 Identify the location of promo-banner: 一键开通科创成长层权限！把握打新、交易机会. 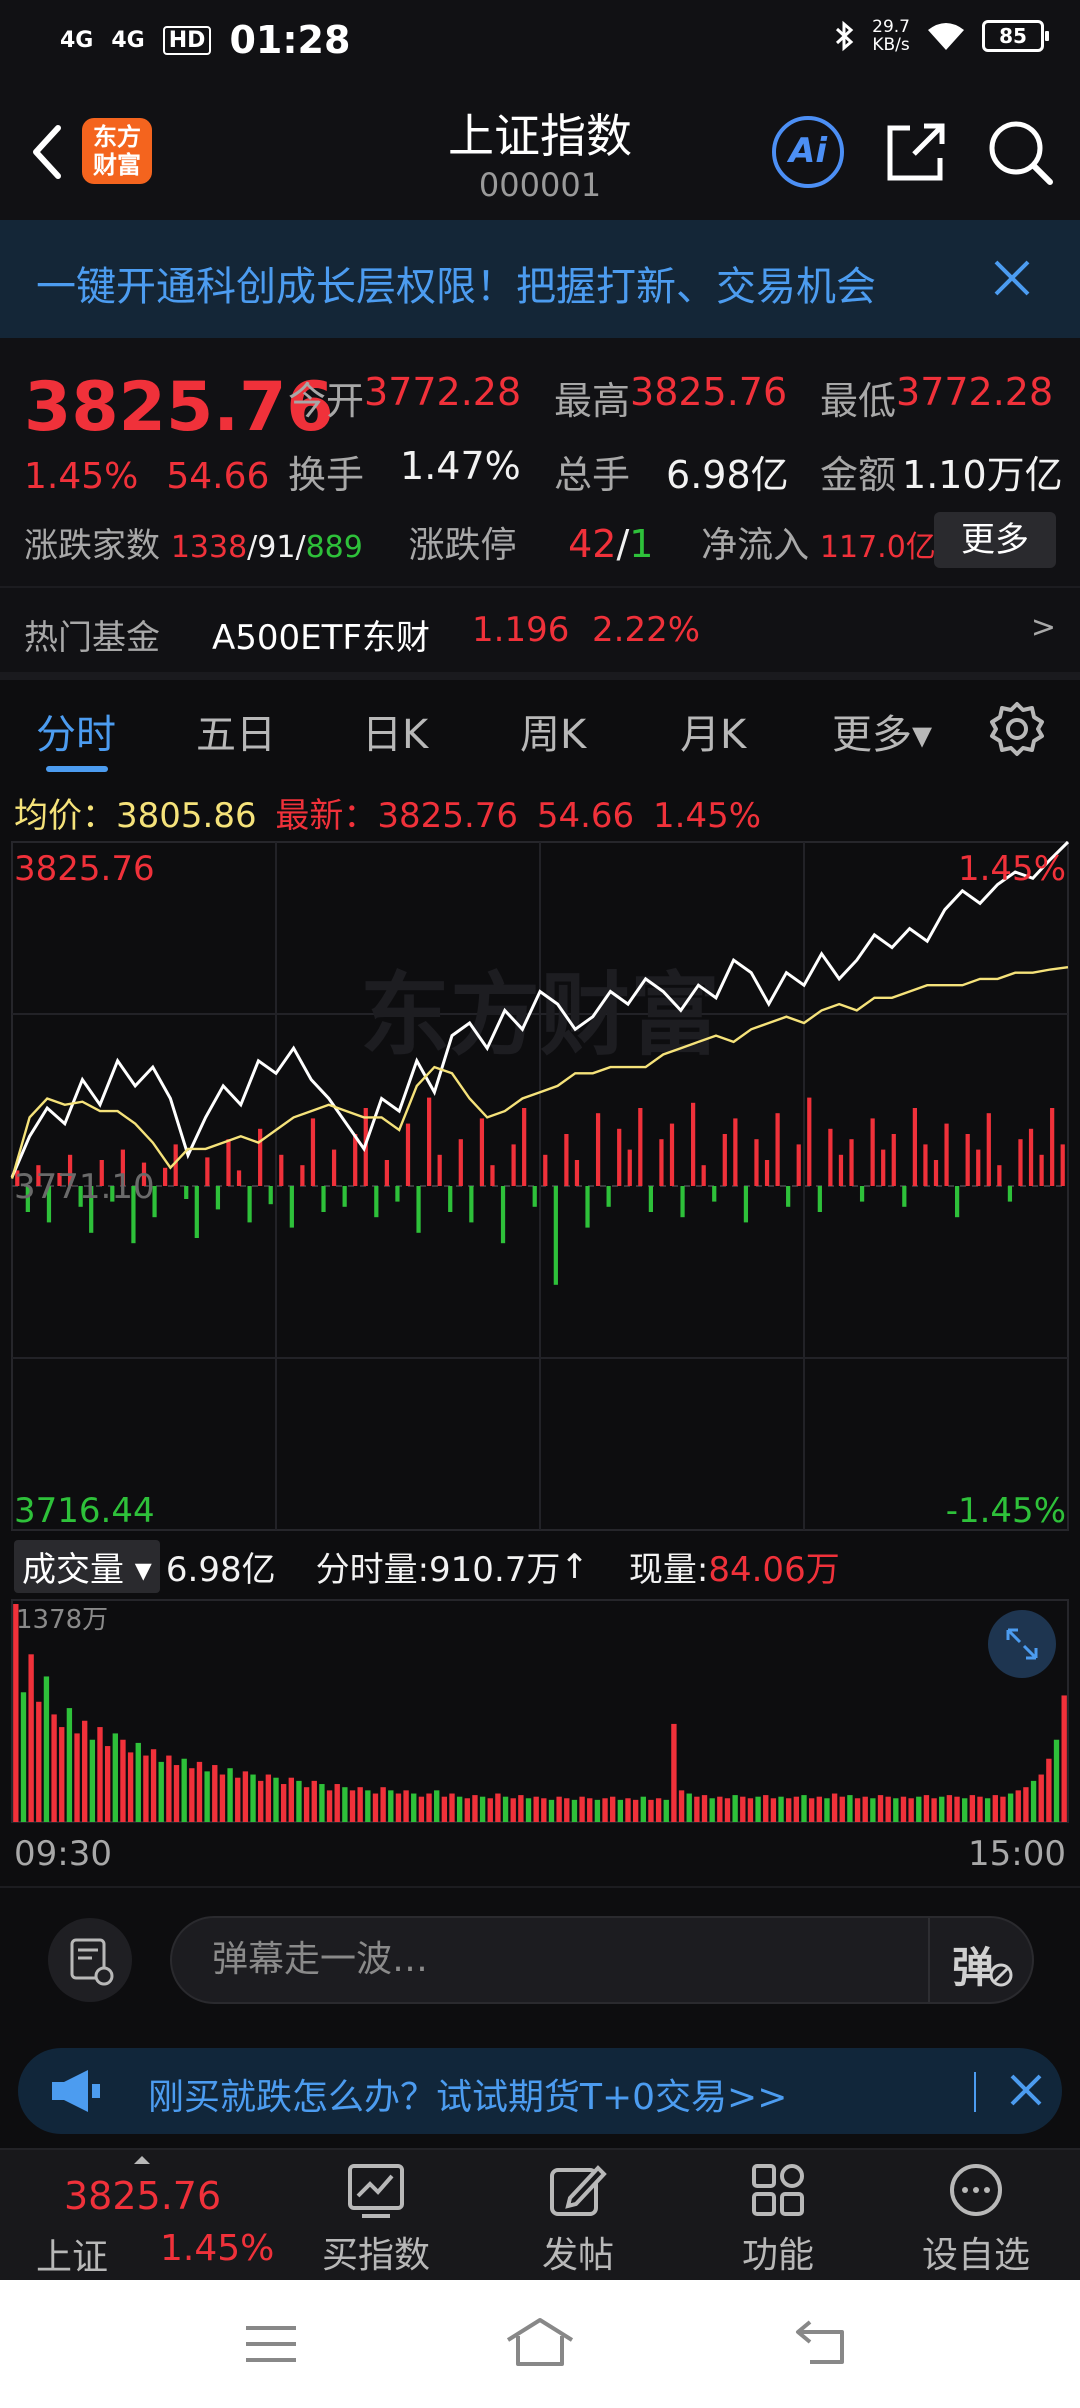
(540, 279).